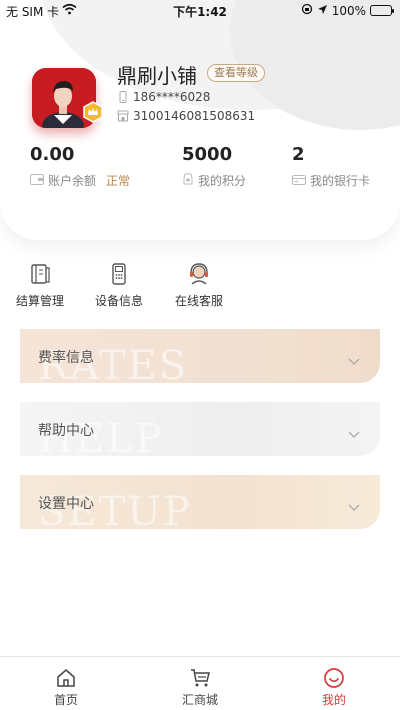 The image size is (400, 710). I want to click on phone-number: 186****6028, so click(172, 97).